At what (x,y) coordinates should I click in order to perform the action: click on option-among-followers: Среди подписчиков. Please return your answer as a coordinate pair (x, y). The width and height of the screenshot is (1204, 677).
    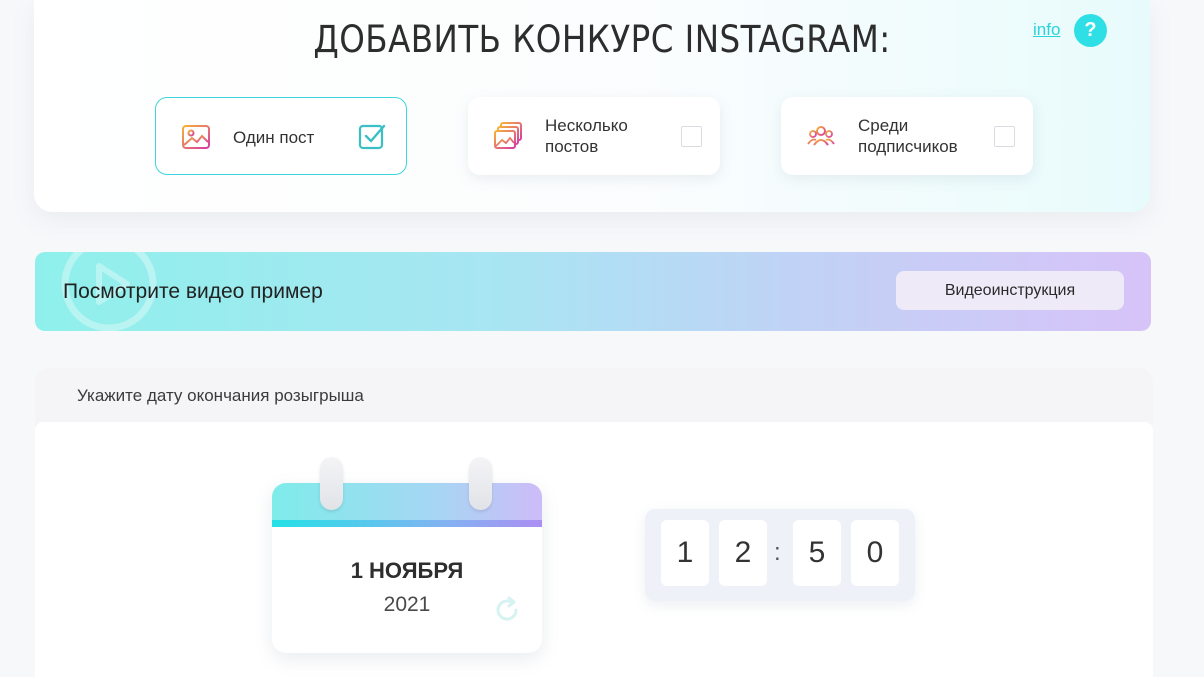
    Looking at the image, I should click on (907, 136).